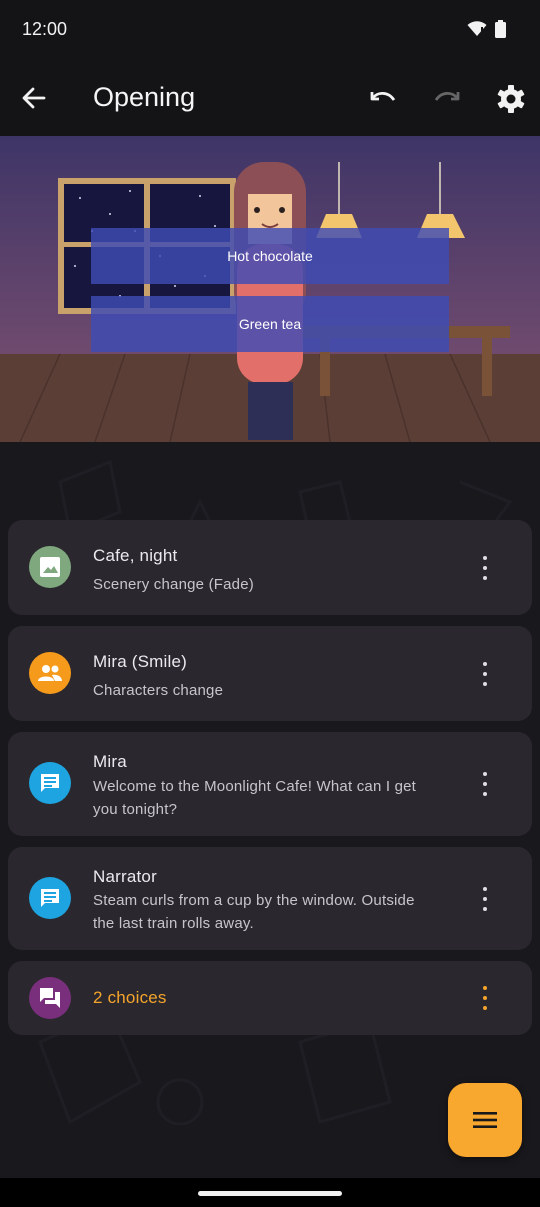  Describe the element at coordinates (270, 98) in the screenshot. I see `app-bar: Opening` at that location.